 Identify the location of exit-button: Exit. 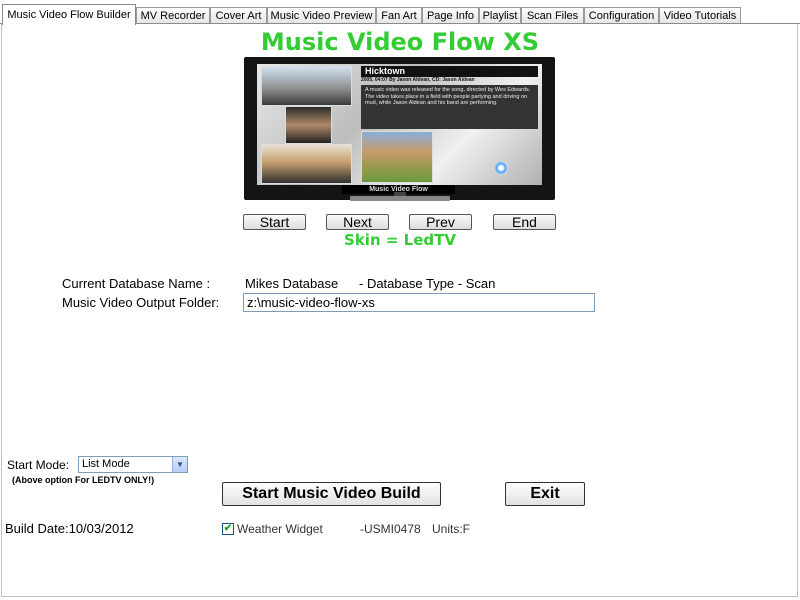
(545, 494).